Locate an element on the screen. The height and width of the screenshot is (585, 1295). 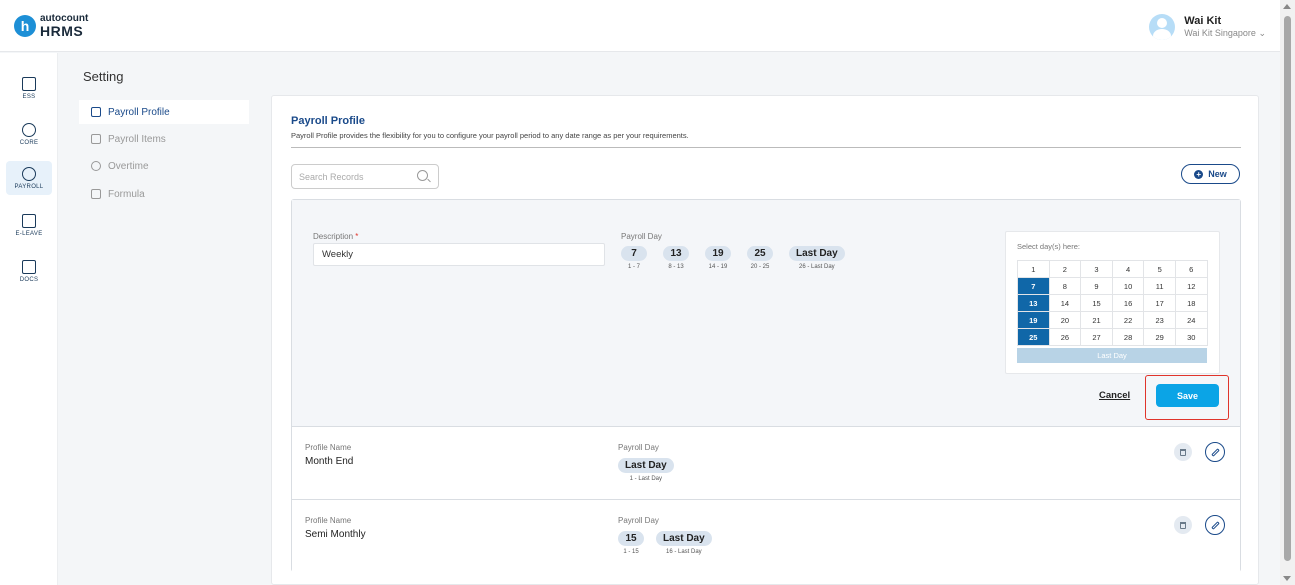
day-cell: 19 is located at coordinates (1034, 320).